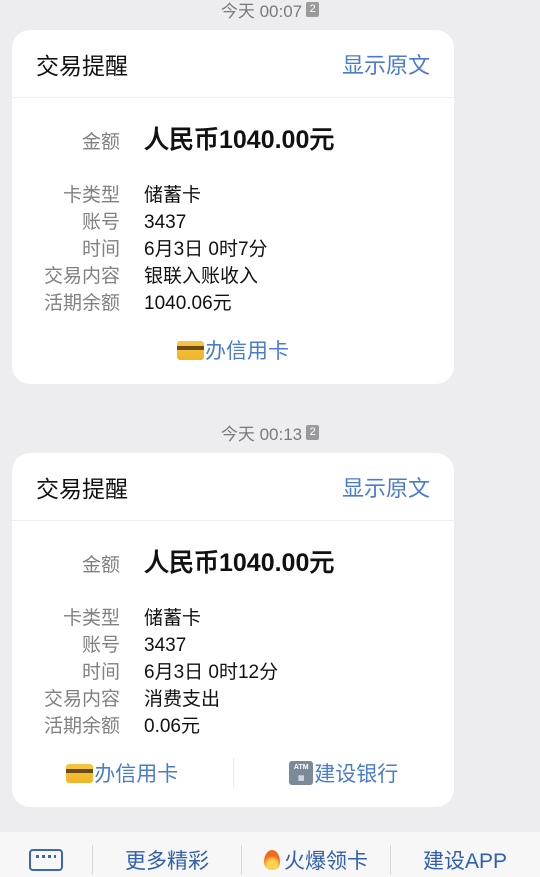 The image size is (540, 877). Describe the element at coordinates (182, 699) in the screenshot. I see `detail-value: 消费支出` at that location.